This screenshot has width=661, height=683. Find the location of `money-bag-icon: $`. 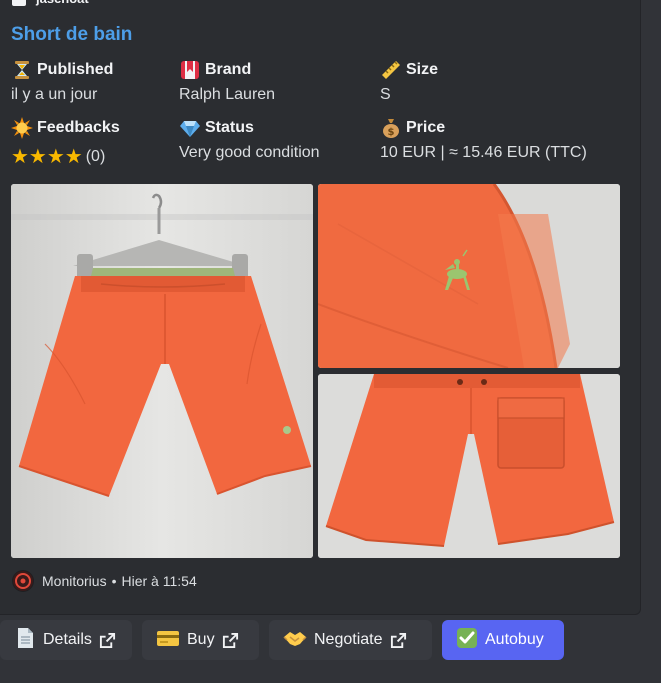

money-bag-icon: $ is located at coordinates (391, 128).